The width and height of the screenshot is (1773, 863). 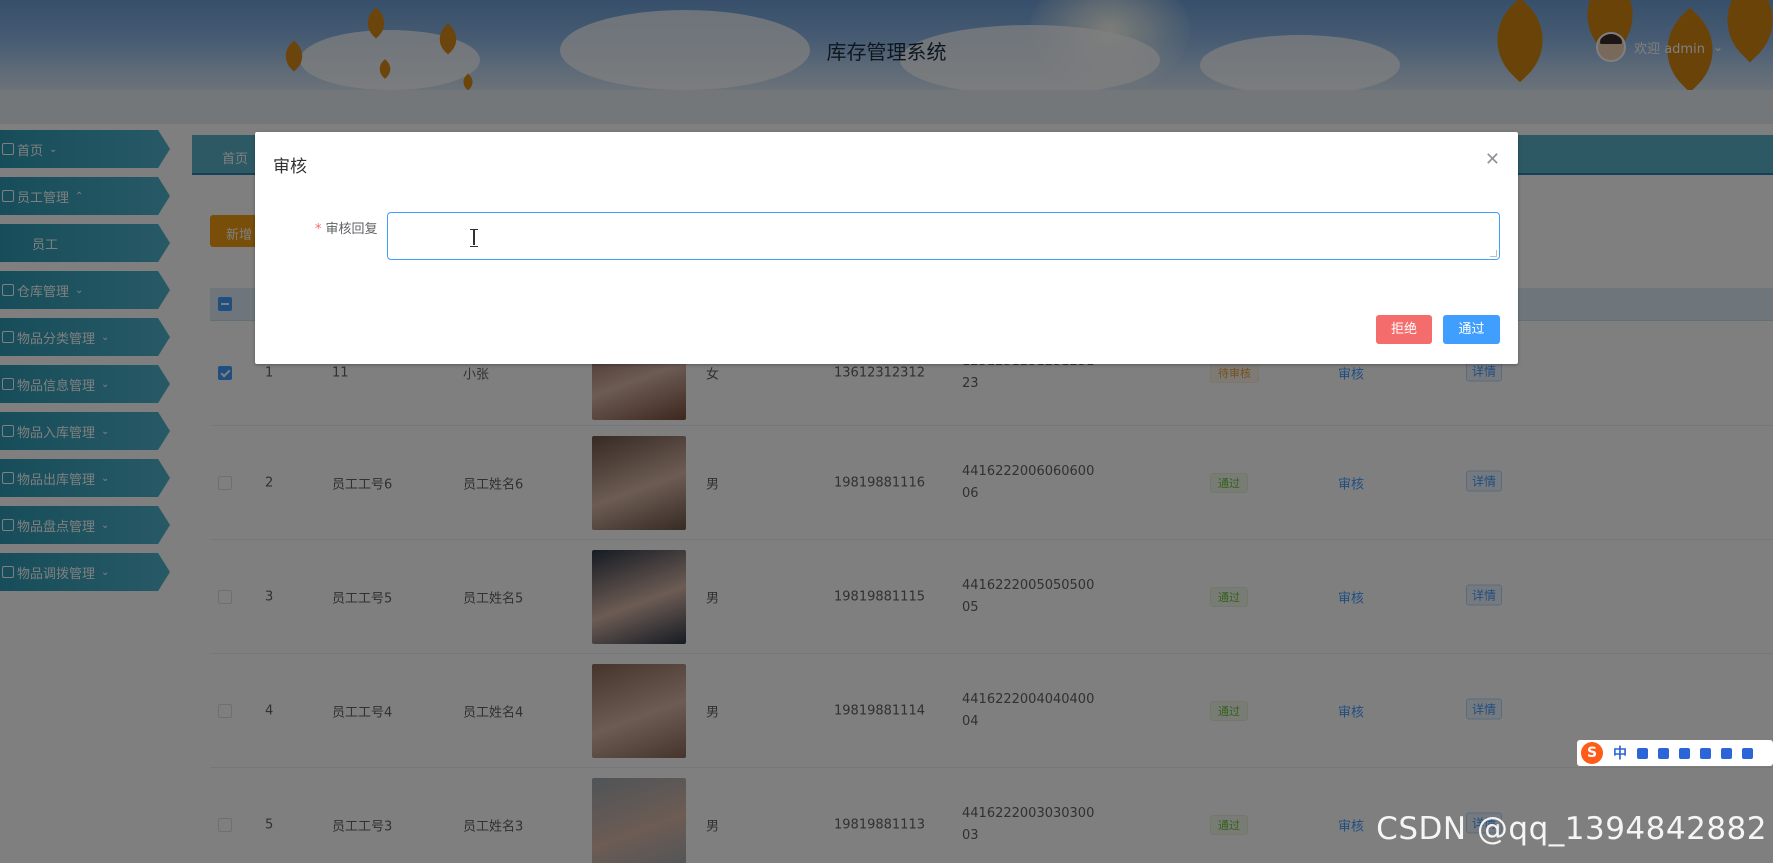 What do you see at coordinates (1747, 753) in the screenshot?
I see `apps-icon` at bounding box center [1747, 753].